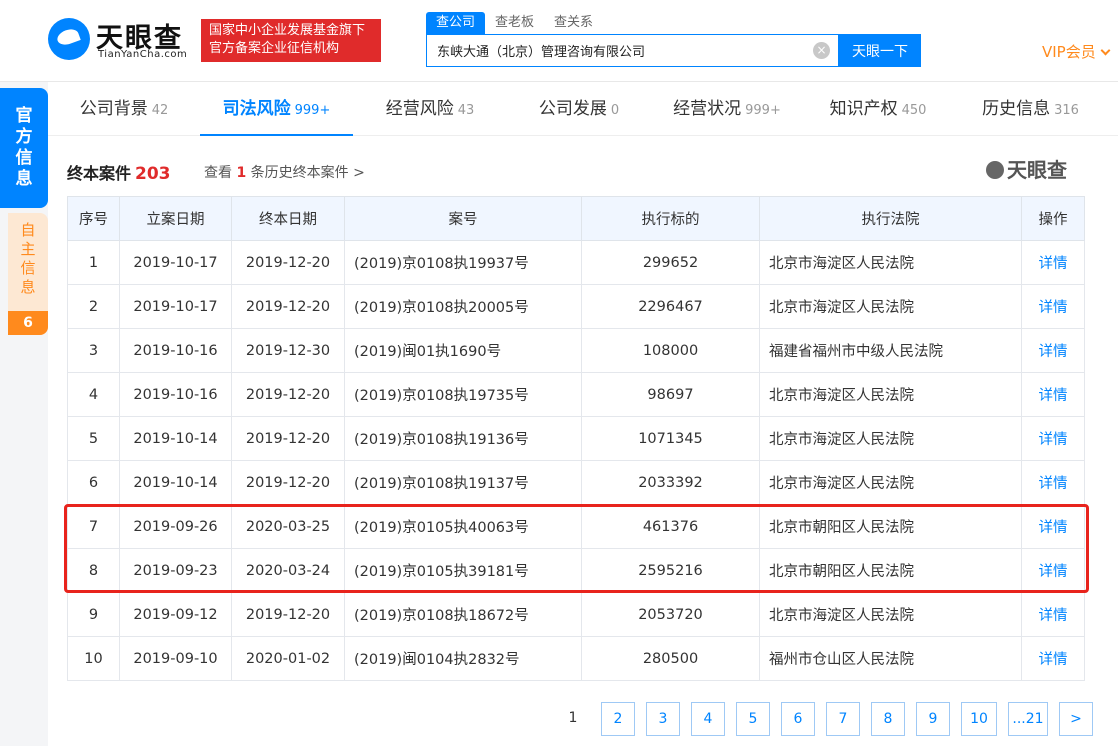 Image resolution: width=1118 pixels, height=746 pixels. I want to click on page-10: 10, so click(979, 719).